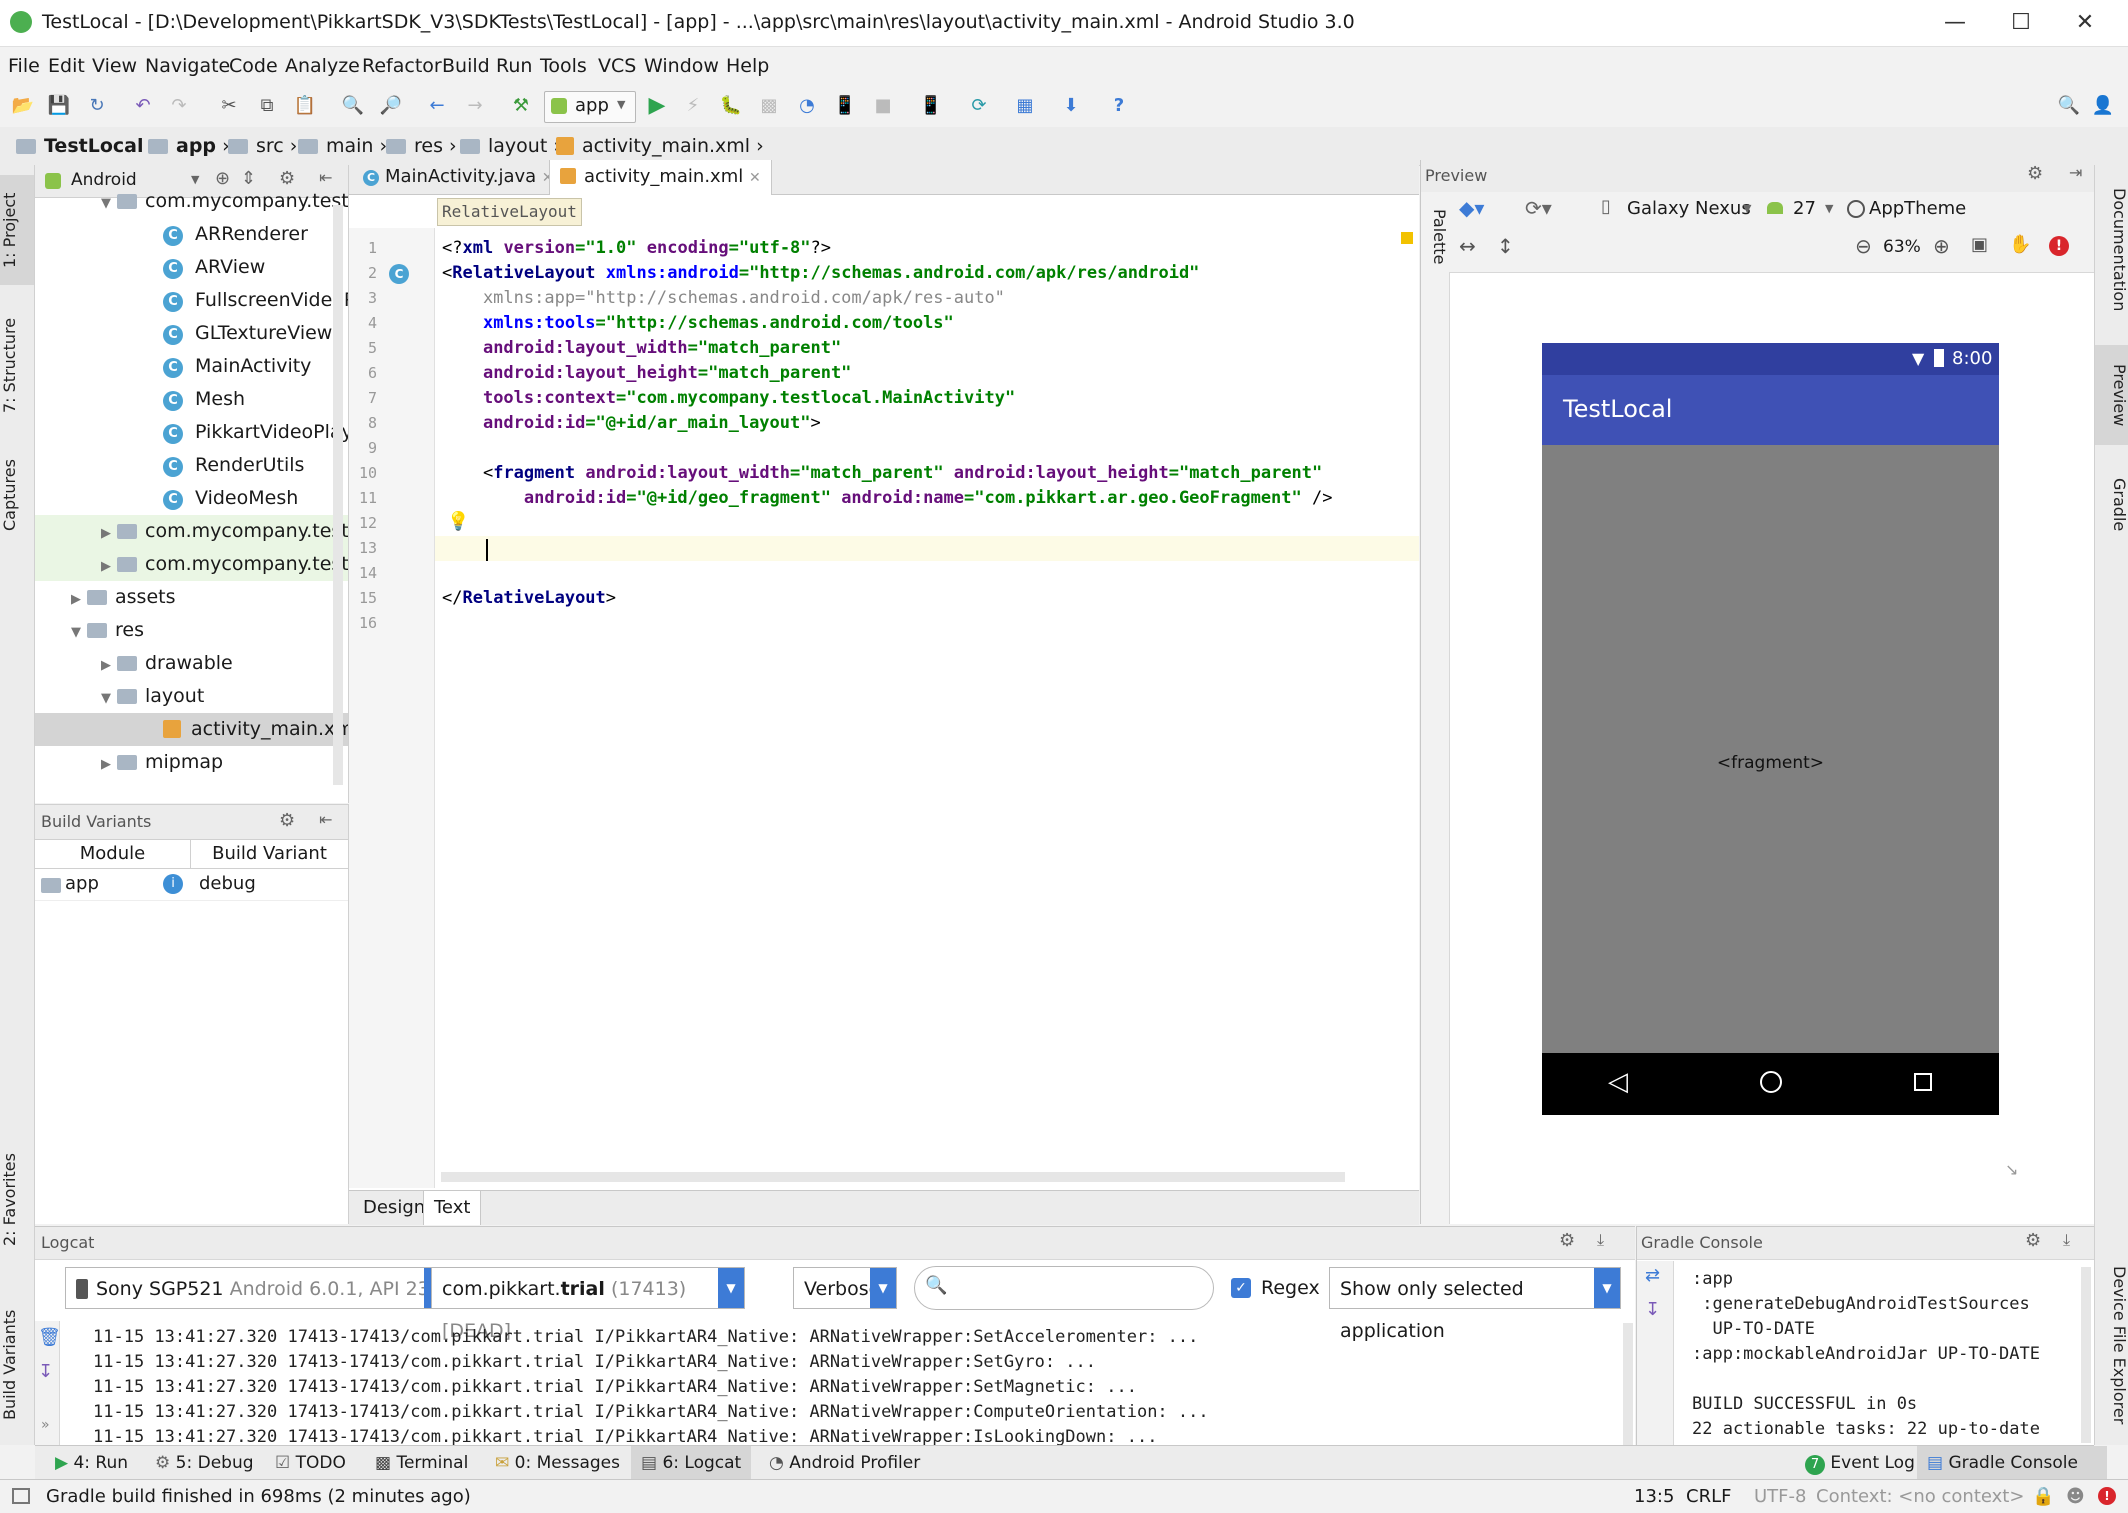 This screenshot has height=1513, width=2128. What do you see at coordinates (17, 495) in the screenshot?
I see `tab-captures: Captures` at bounding box center [17, 495].